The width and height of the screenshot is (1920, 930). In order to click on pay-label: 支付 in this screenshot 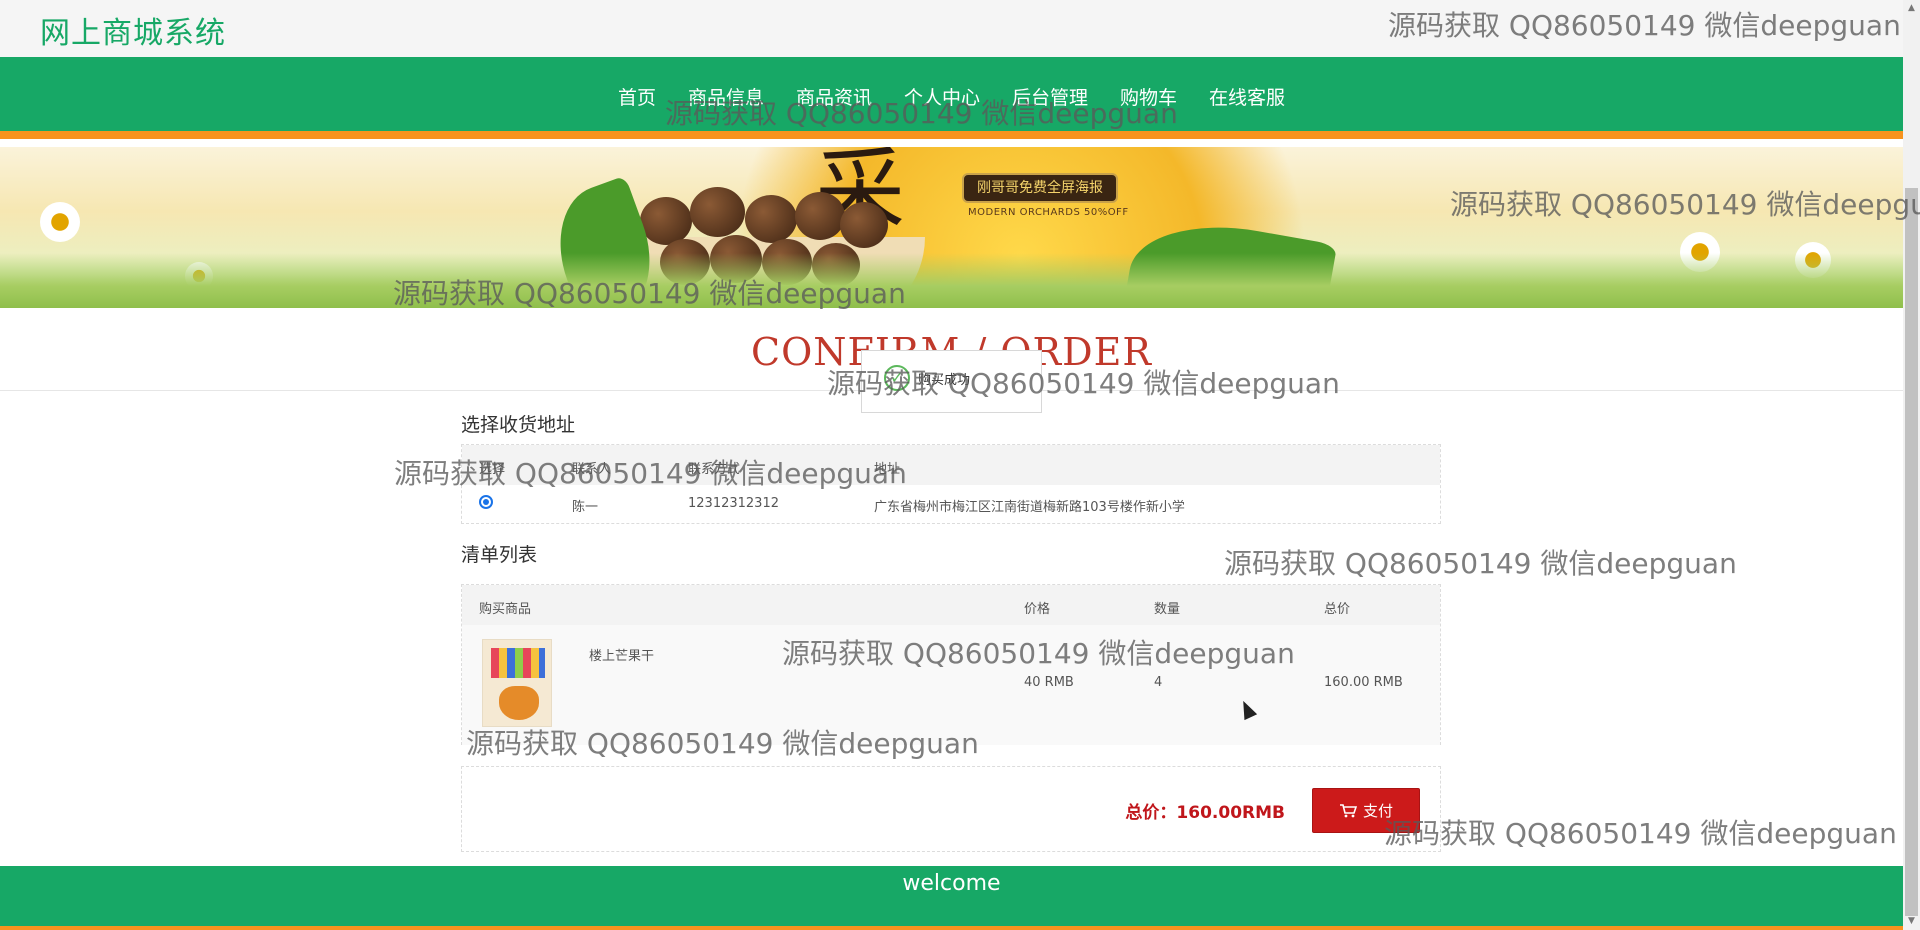, I will do `click(1377, 811)`.